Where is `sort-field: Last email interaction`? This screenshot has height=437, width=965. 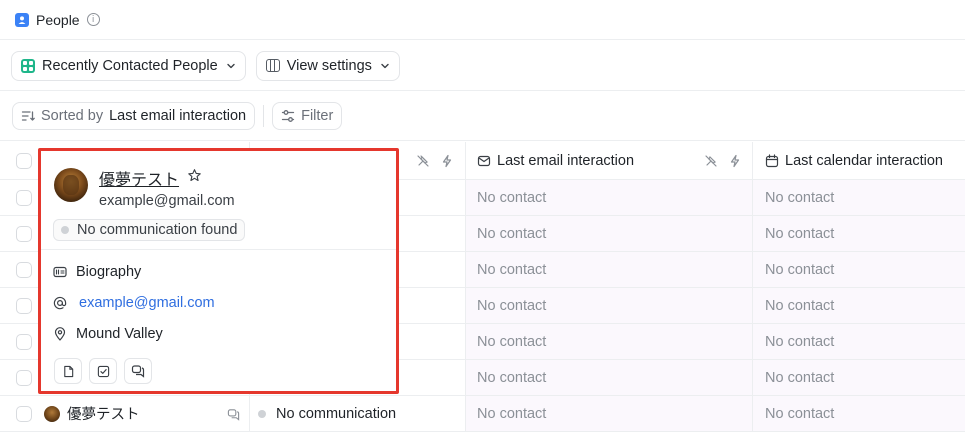
sort-field: Last email interaction is located at coordinates (178, 116).